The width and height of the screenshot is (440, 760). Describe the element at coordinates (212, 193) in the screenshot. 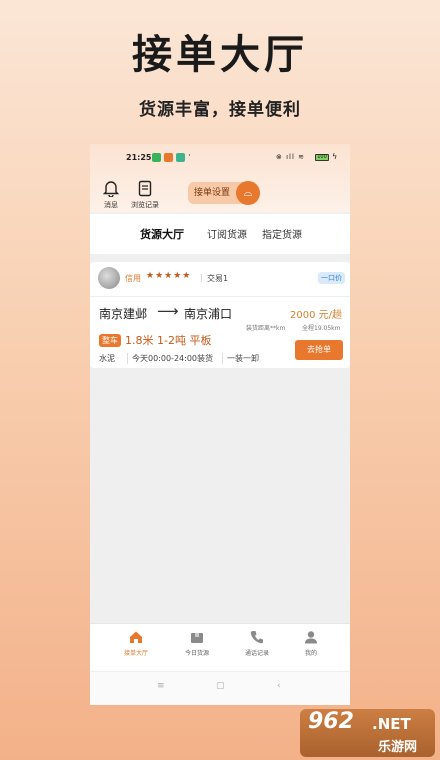

I see `order-settings-label: 接单设置` at that location.